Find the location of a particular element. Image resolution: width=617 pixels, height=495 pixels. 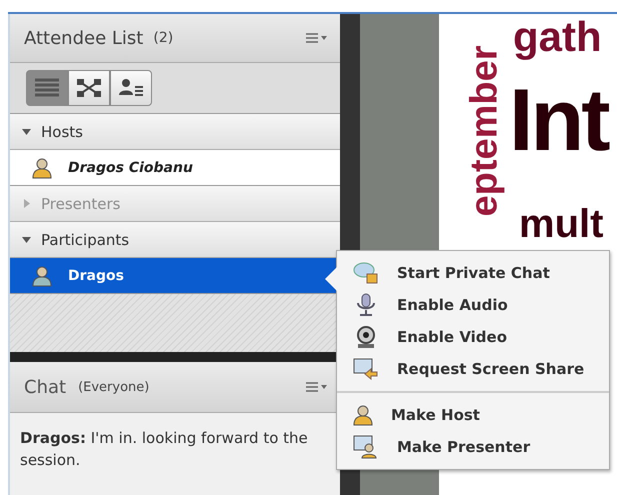

attendee-row: Dragos Ciobanu is located at coordinates (175, 168).